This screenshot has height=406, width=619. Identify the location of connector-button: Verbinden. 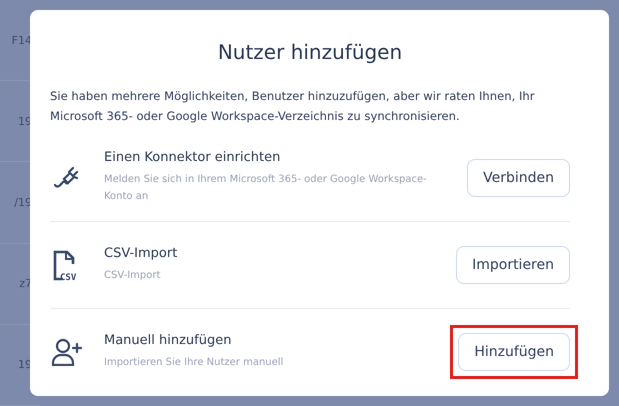
(518, 177).